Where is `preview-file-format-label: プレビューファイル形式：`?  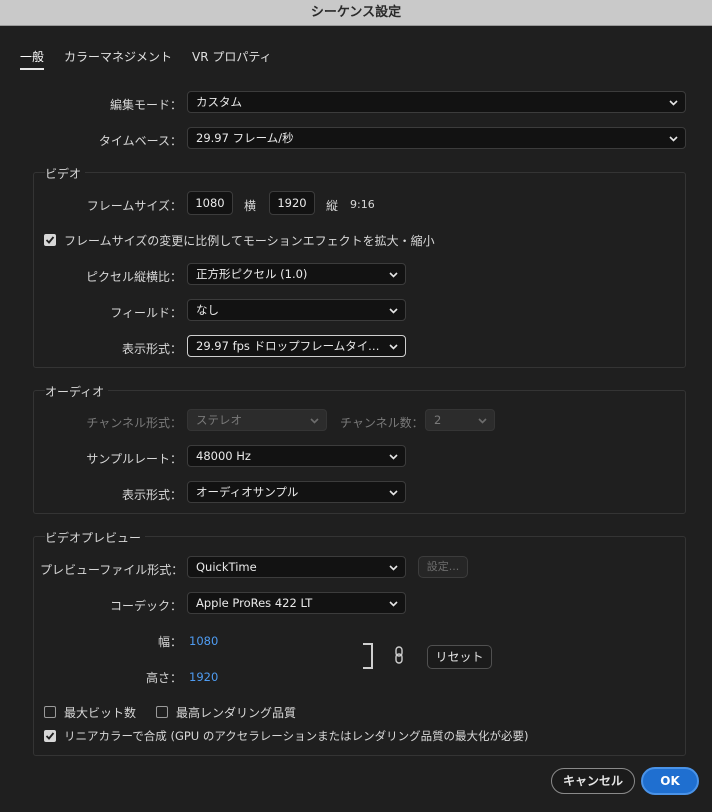 preview-file-format-label: プレビューファイル形式： is located at coordinates (112, 570).